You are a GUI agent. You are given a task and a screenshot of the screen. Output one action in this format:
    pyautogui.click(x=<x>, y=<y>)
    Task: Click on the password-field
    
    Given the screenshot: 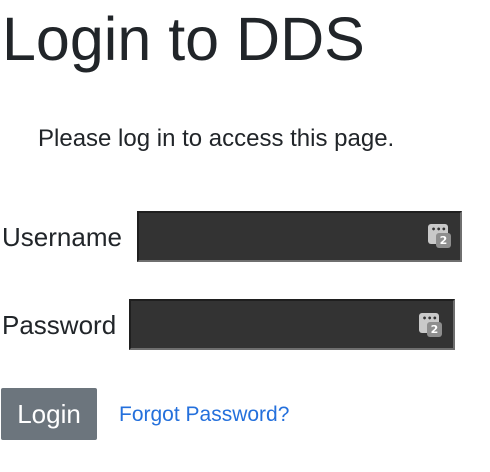 What is the action you would take?
    pyautogui.click(x=292, y=324)
    